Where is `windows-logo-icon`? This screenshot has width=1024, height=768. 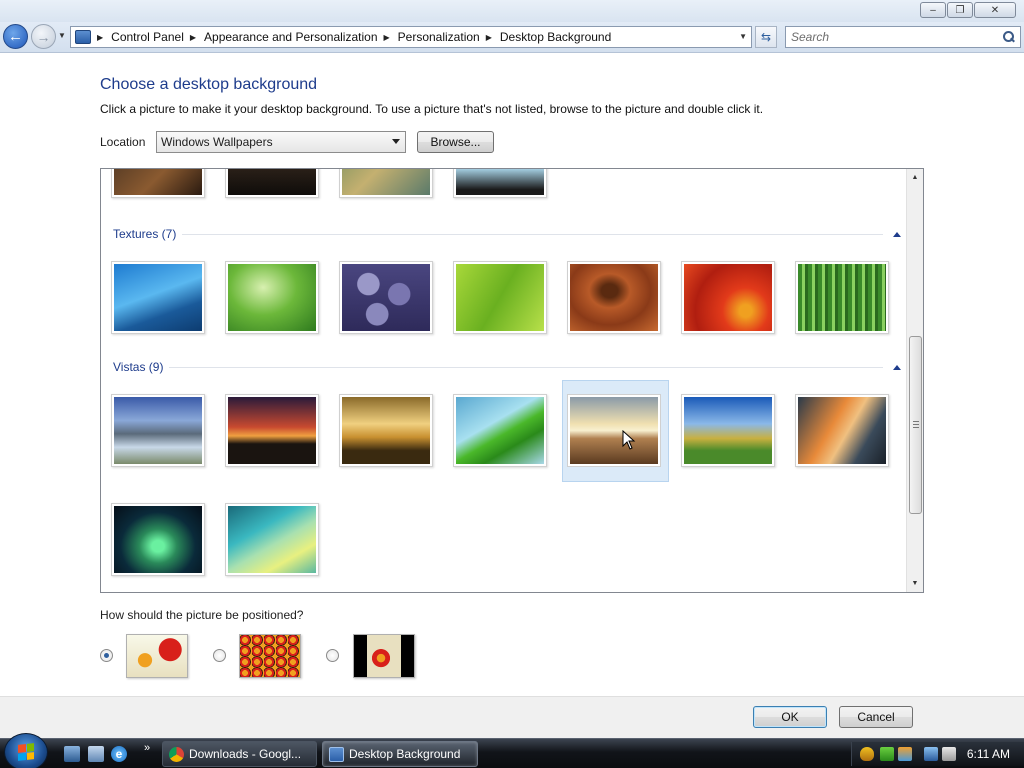
windows-logo-icon is located at coordinates (26, 752).